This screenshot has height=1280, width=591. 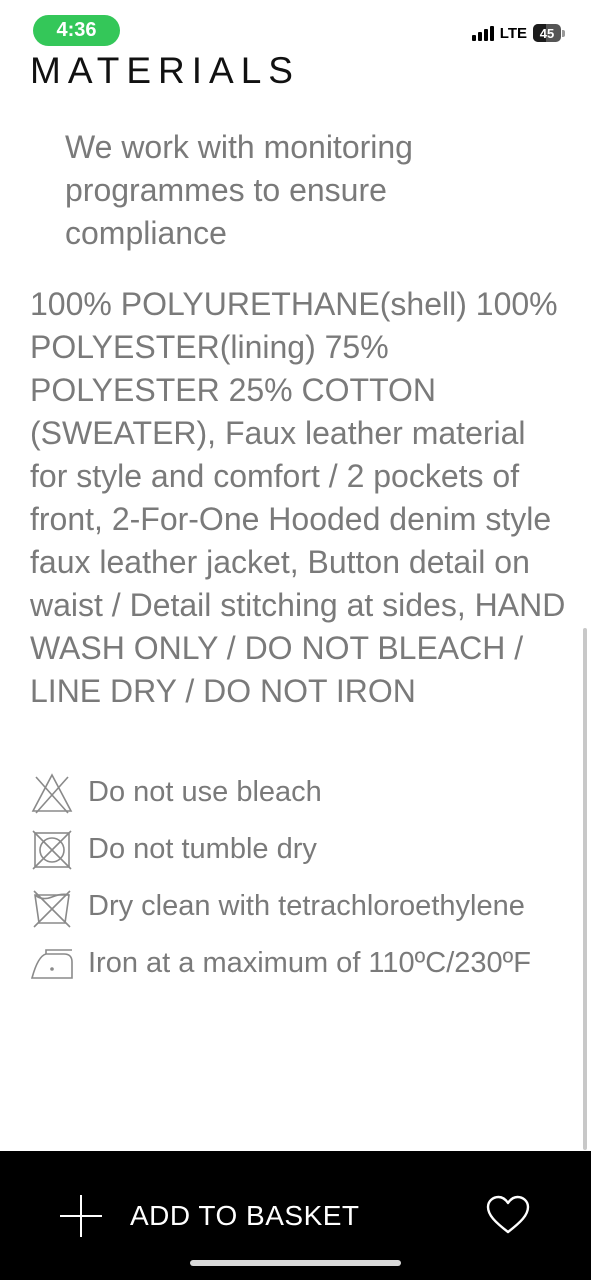 I want to click on care-item-no-tumble-dry: Do not tumble dry, so click(x=305, y=849).